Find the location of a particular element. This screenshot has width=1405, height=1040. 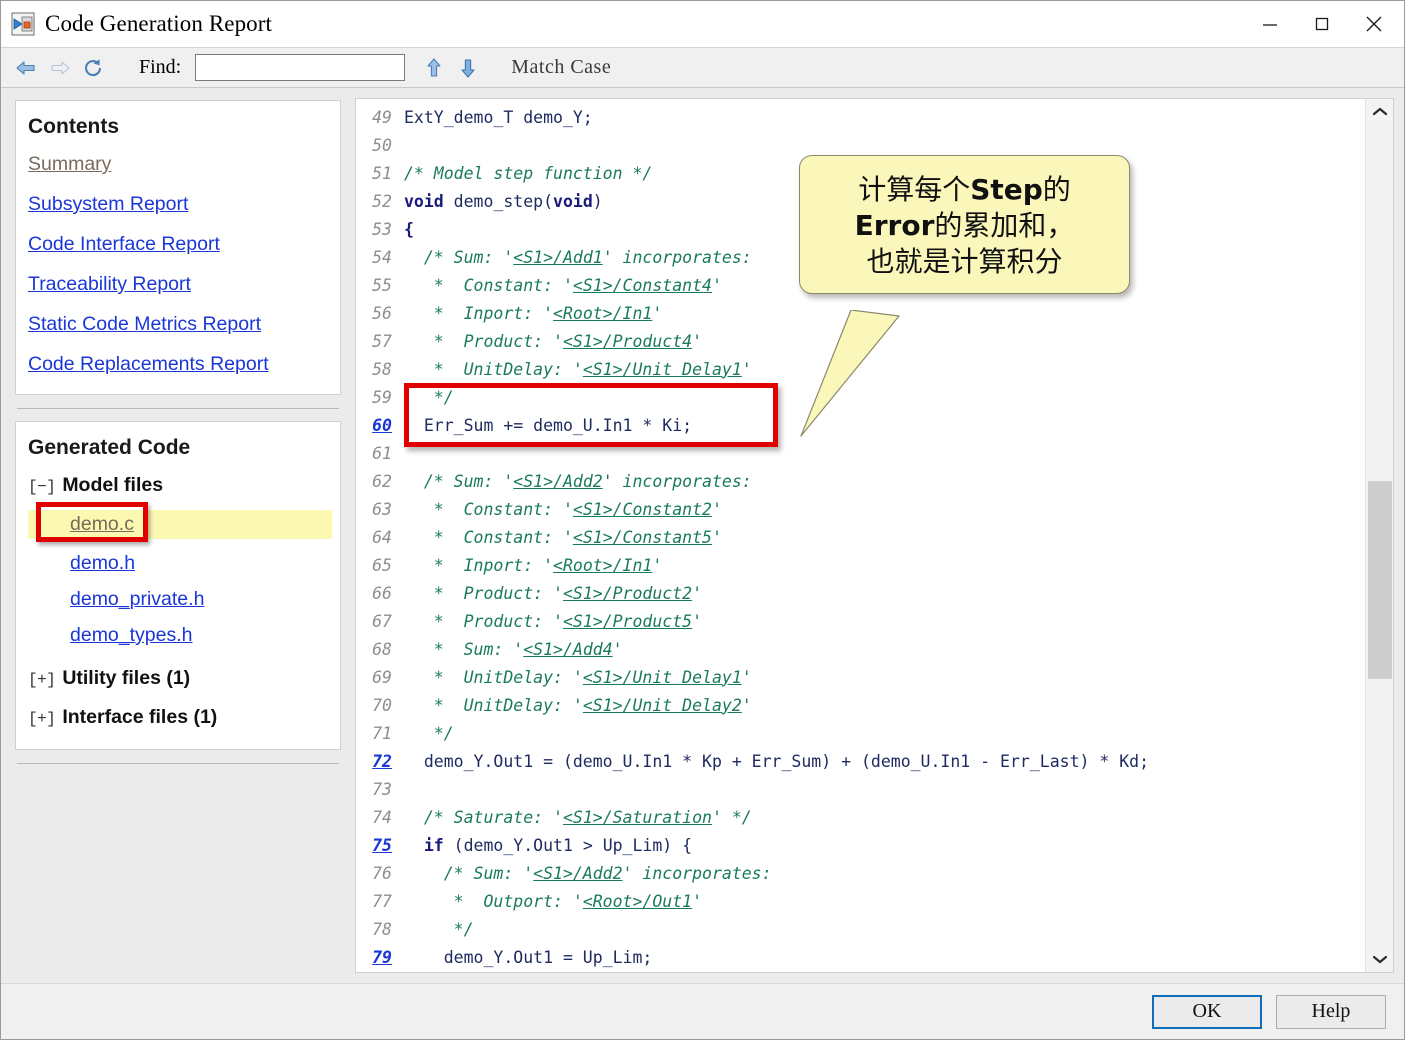

back-arrow-icon is located at coordinates (26, 68).